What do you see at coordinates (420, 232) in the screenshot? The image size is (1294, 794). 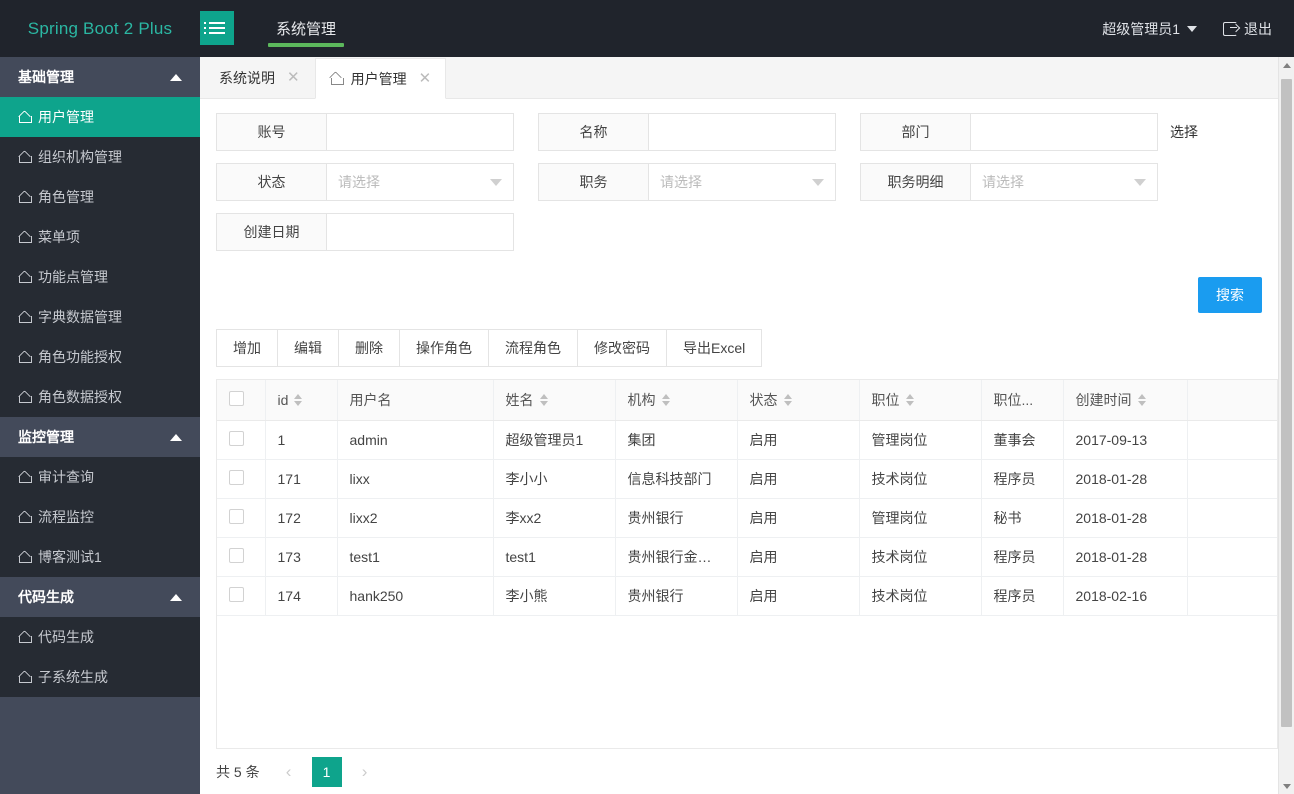 I see `create-date-input` at bounding box center [420, 232].